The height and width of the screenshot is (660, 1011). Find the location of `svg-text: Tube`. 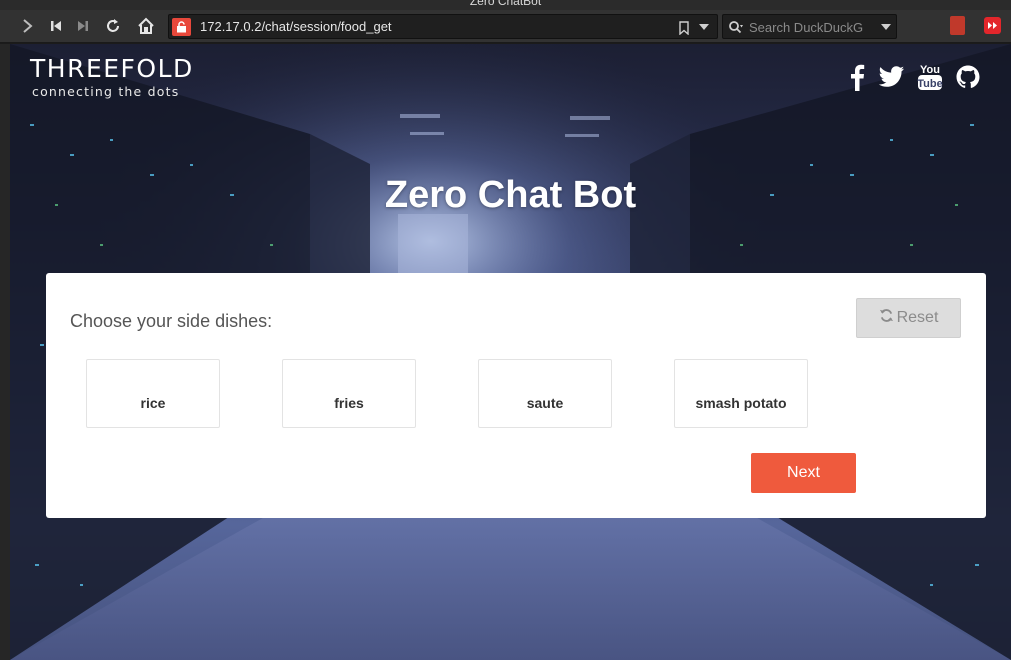

svg-text: Tube is located at coordinates (929, 84).